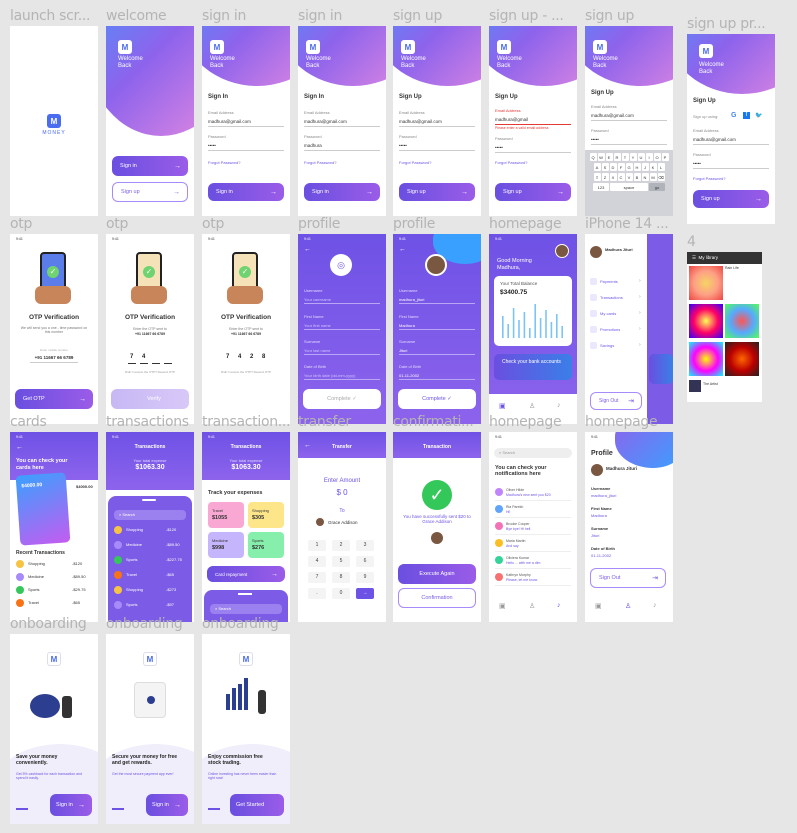 The height and width of the screenshot is (833, 797). Describe the element at coordinates (317, 545) in the screenshot. I see `keypad-key-1: 1` at that location.